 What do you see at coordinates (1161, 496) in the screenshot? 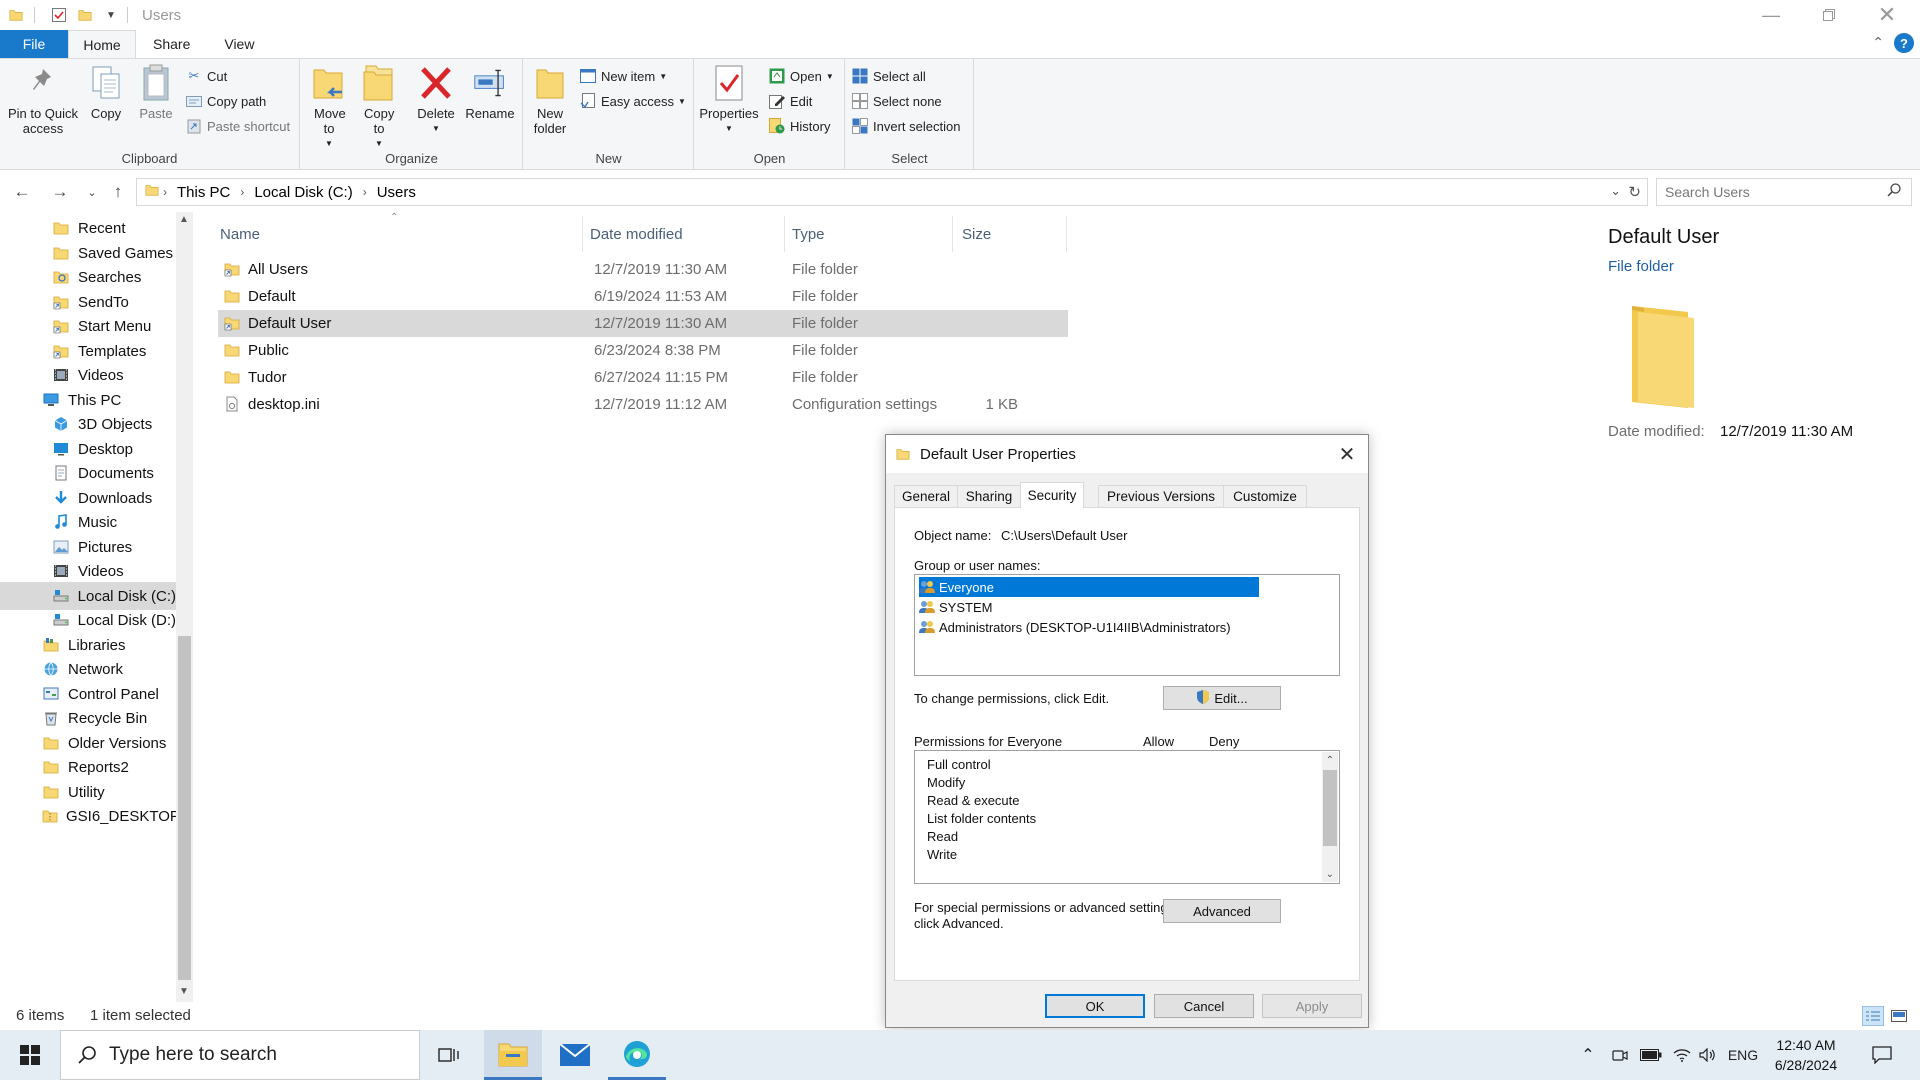
I see `tab-previous-versions: Previous Versions` at bounding box center [1161, 496].